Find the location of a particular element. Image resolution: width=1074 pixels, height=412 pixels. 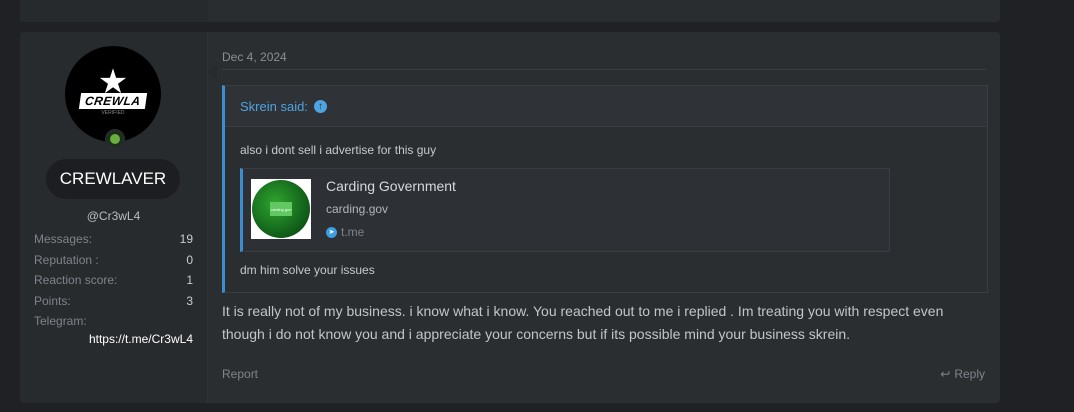

stat-row-points: Points: 3 is located at coordinates (113, 303).